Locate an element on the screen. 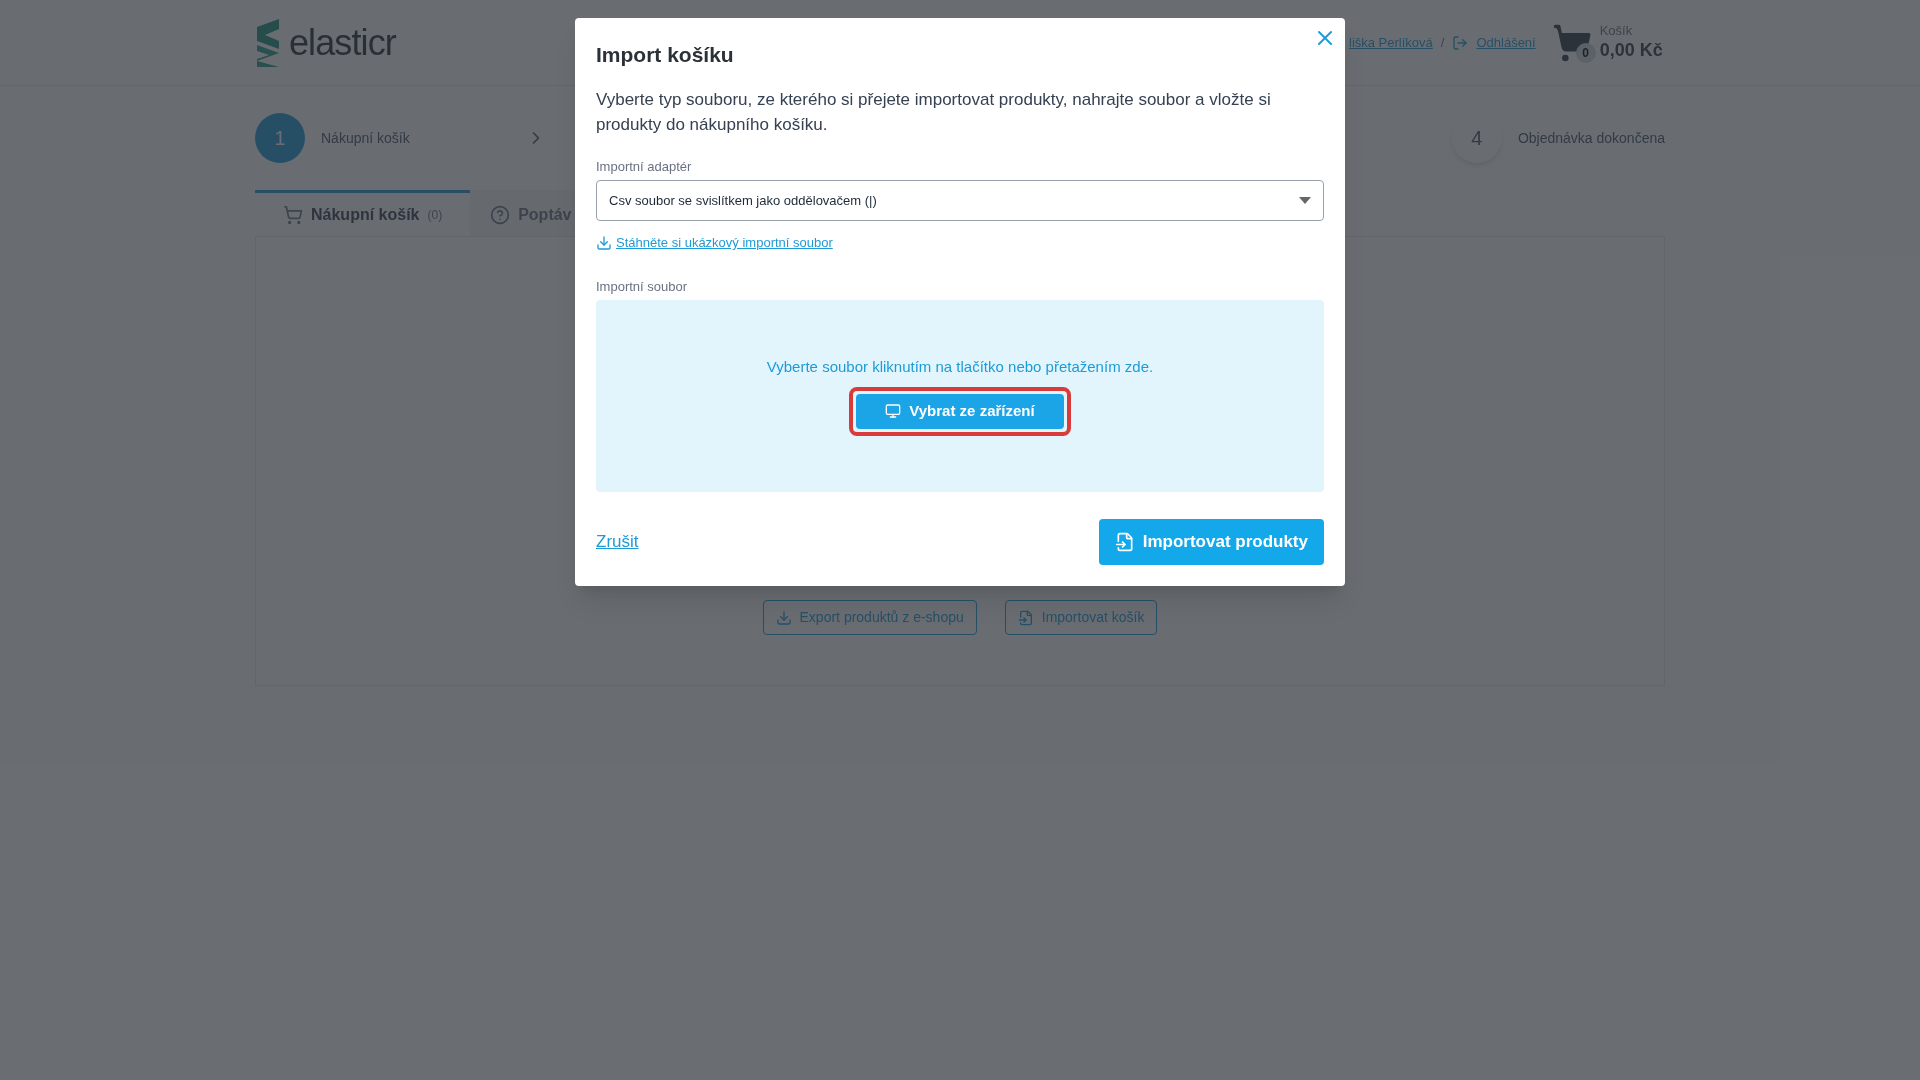 The height and width of the screenshot is (1080, 1920). dropdown-triangle-icon is located at coordinates (1305, 200).